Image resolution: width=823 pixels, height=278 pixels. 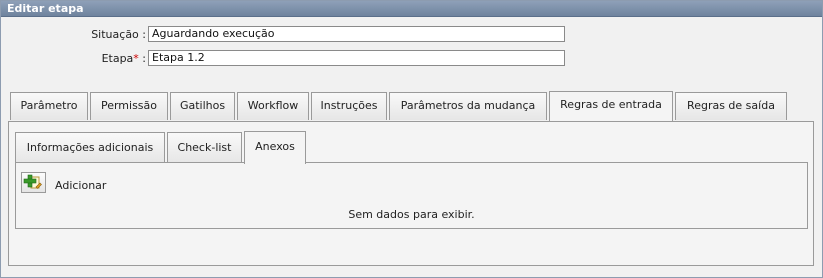 I want to click on etapa-label-text: Etapa, so click(x=117, y=58).